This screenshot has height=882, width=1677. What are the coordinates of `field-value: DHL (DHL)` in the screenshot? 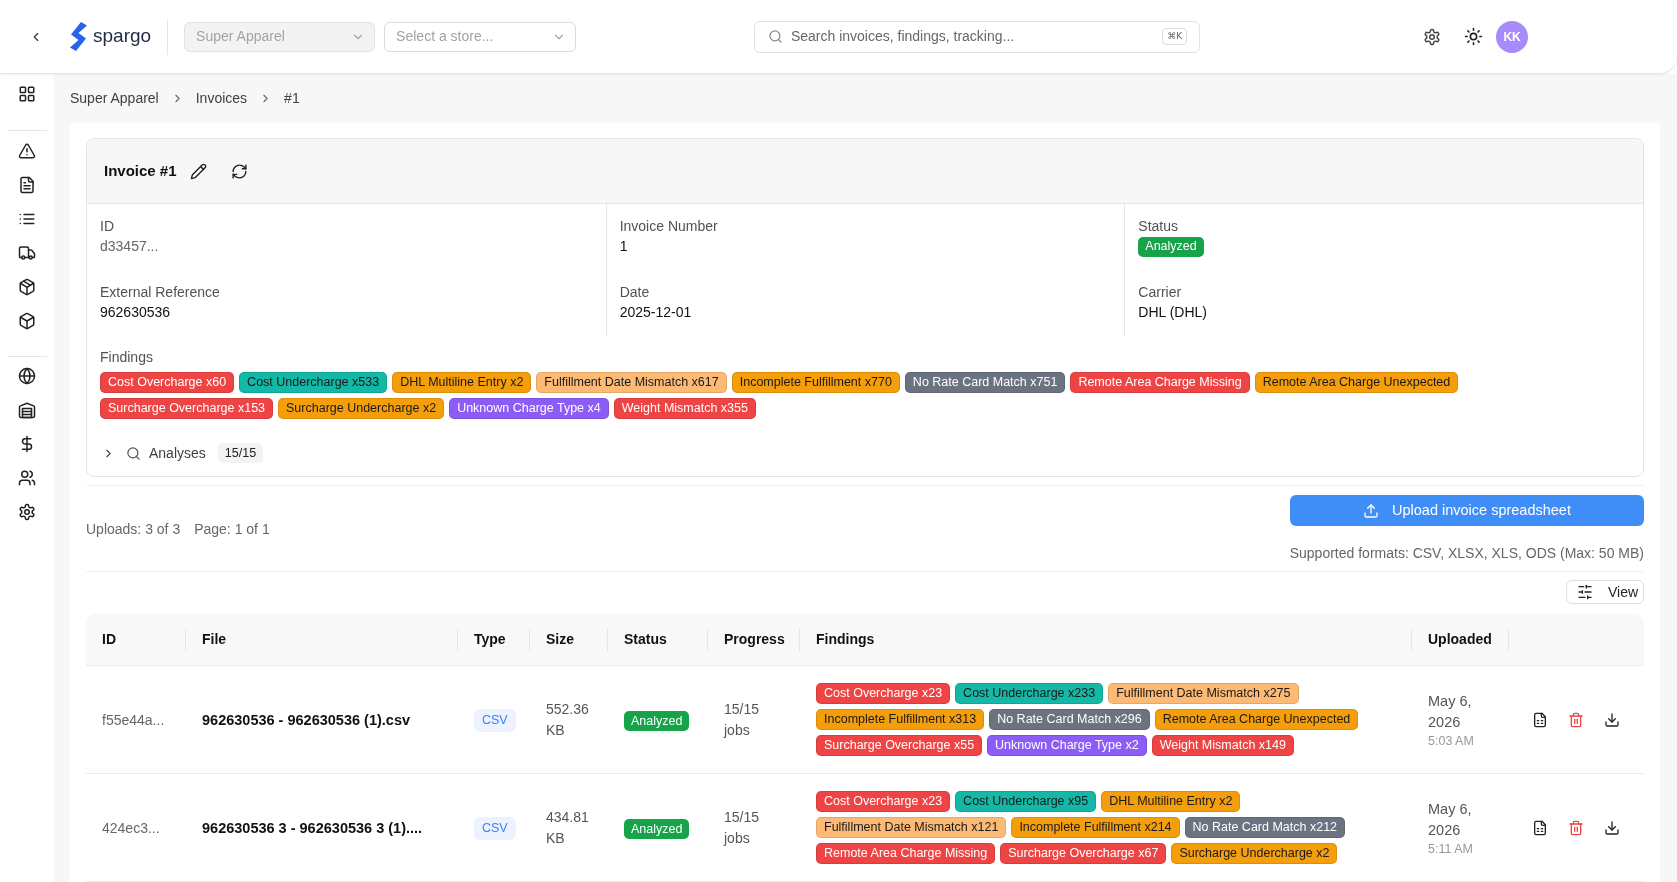 It's located at (1173, 312).